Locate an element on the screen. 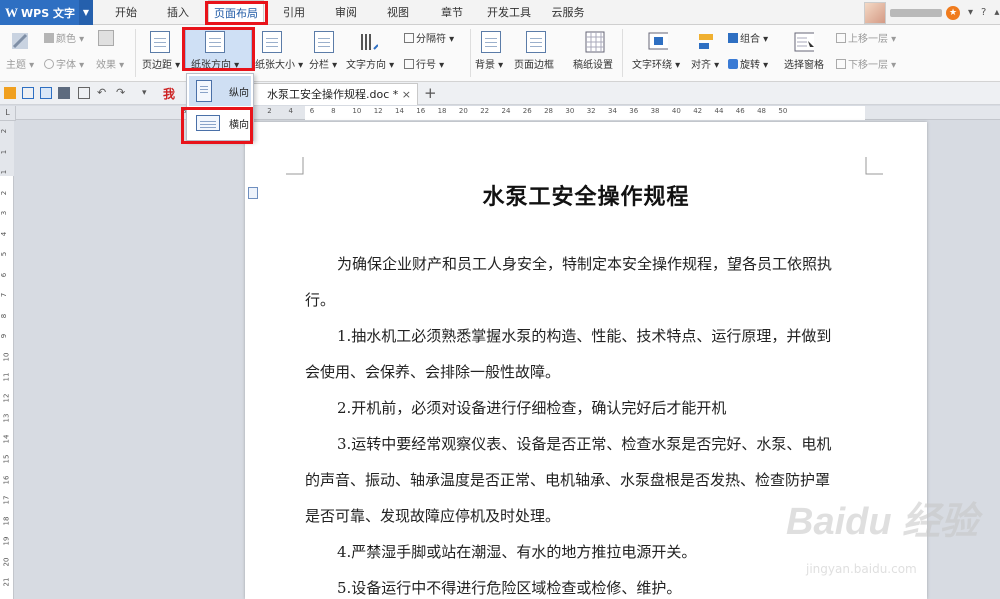  line-numbers-label: 行号 is located at coordinates (426, 65).